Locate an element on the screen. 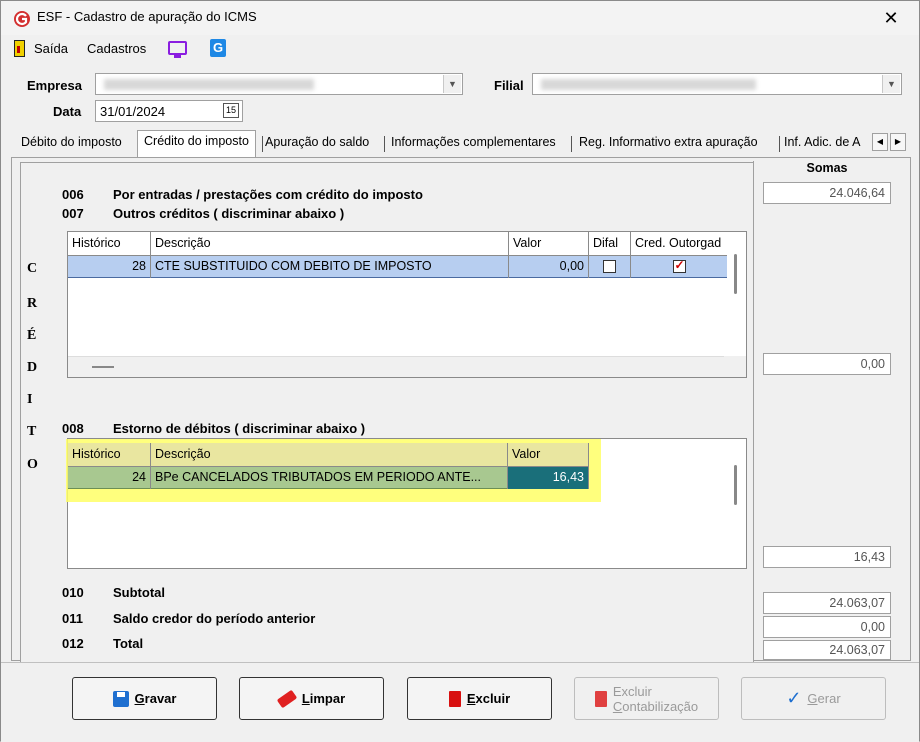  sum-008: 16,43 is located at coordinates (827, 557).